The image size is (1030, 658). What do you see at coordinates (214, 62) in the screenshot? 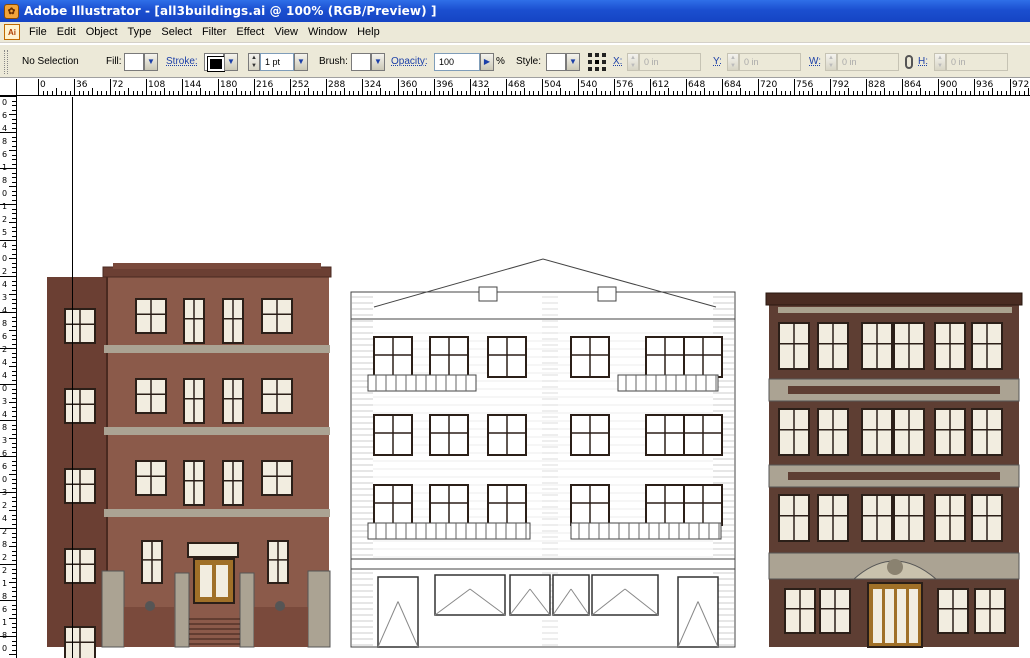
I see `stroke-swatch` at bounding box center [214, 62].